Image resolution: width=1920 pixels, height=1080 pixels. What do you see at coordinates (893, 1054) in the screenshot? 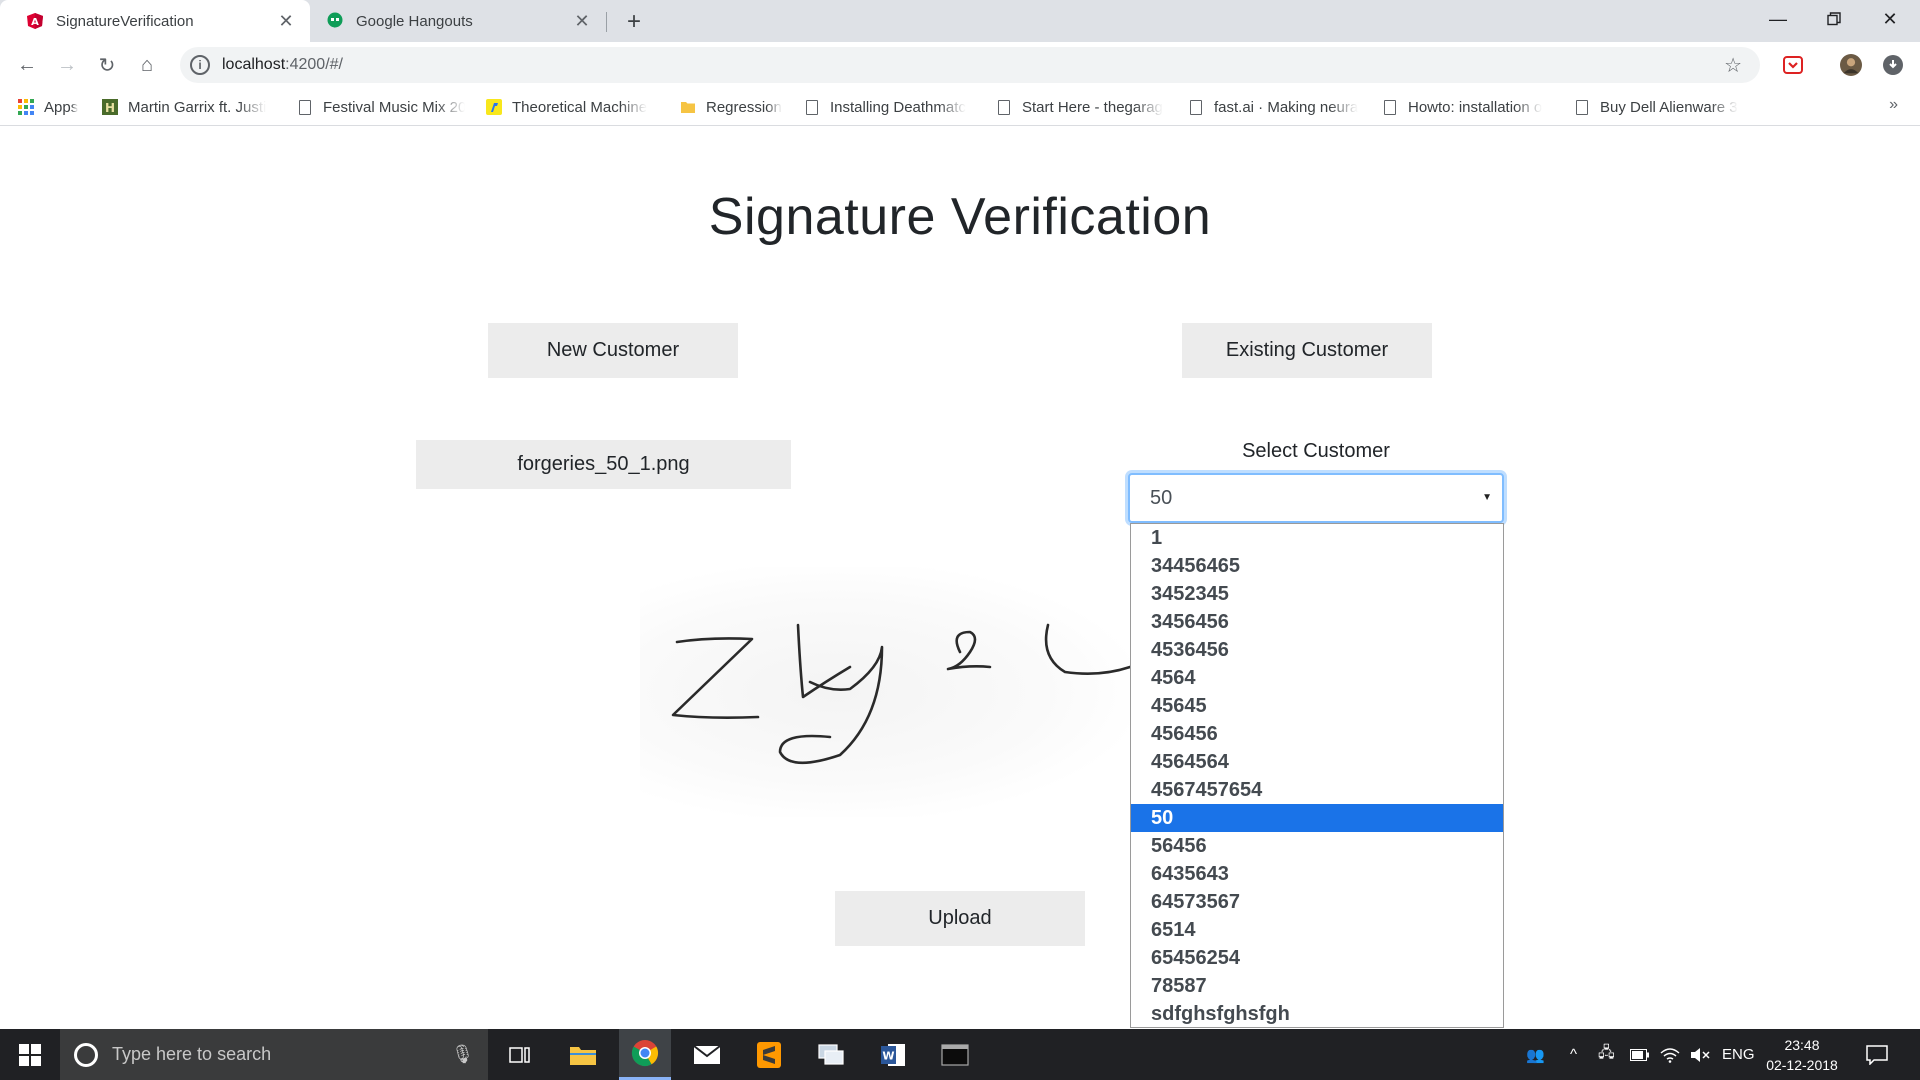
I see `word-icon: W` at bounding box center [893, 1054].